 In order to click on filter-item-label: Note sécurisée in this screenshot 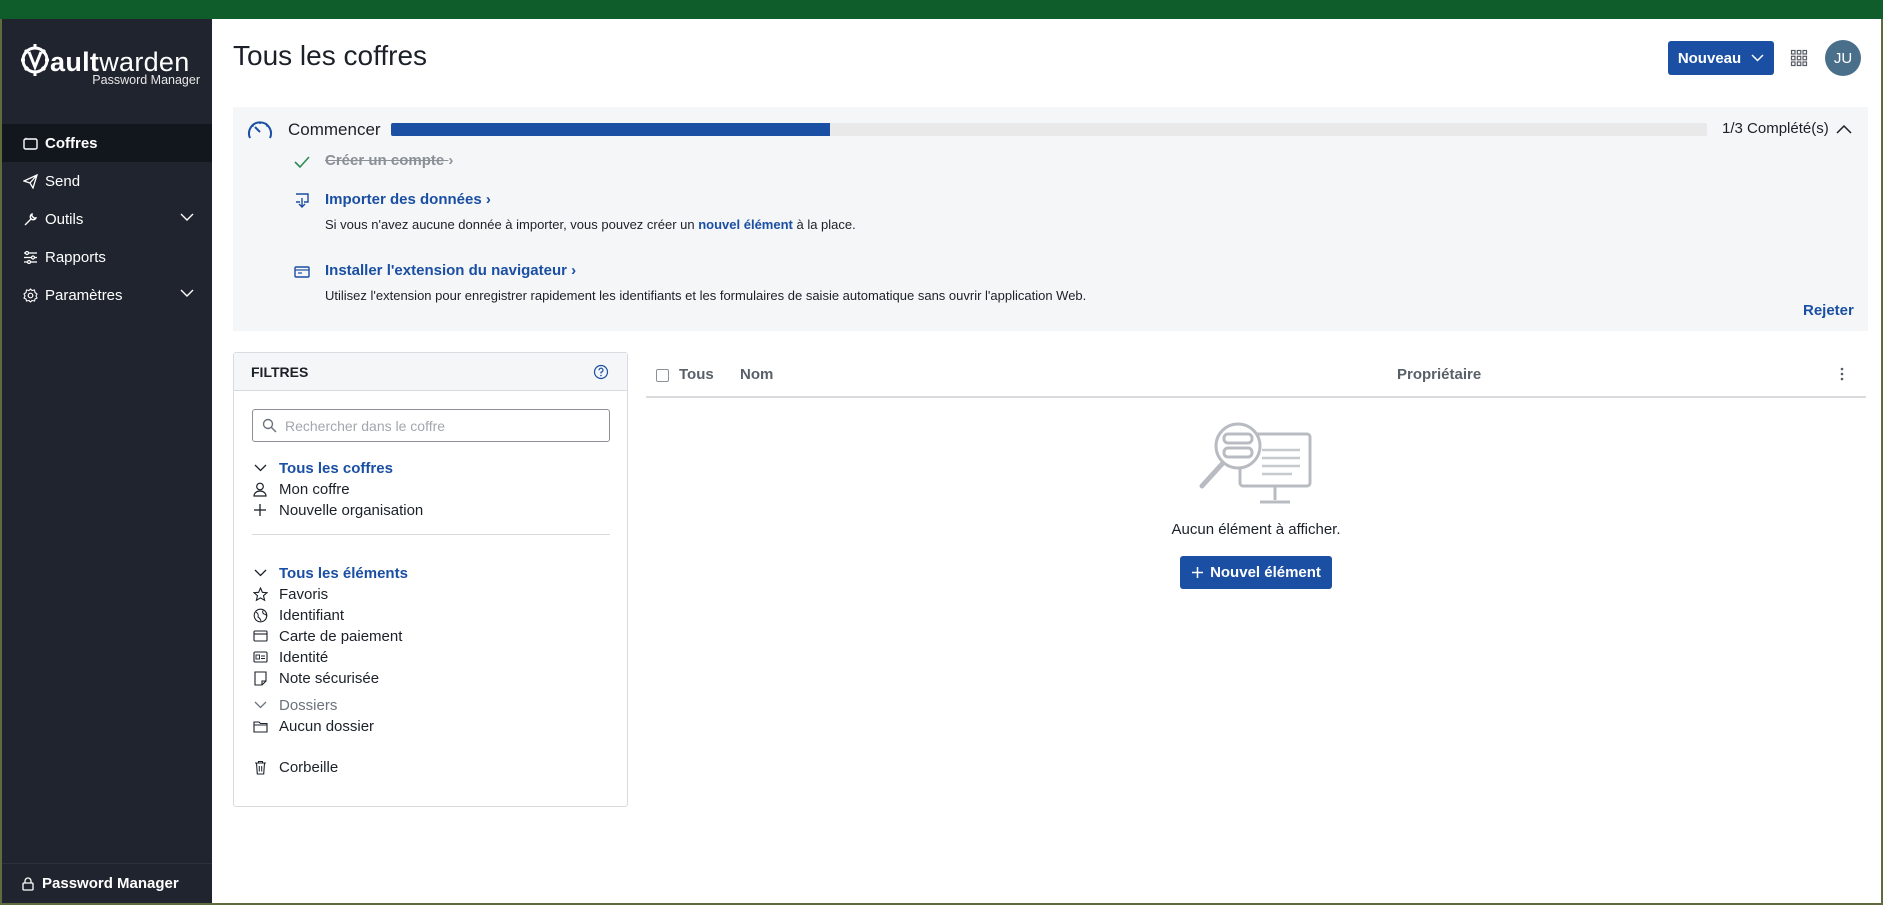, I will do `click(329, 678)`.